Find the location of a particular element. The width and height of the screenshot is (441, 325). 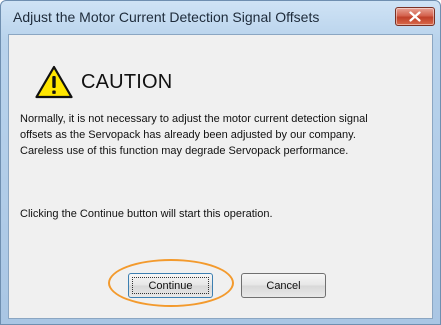

focus-rectangle is located at coordinates (170, 285).